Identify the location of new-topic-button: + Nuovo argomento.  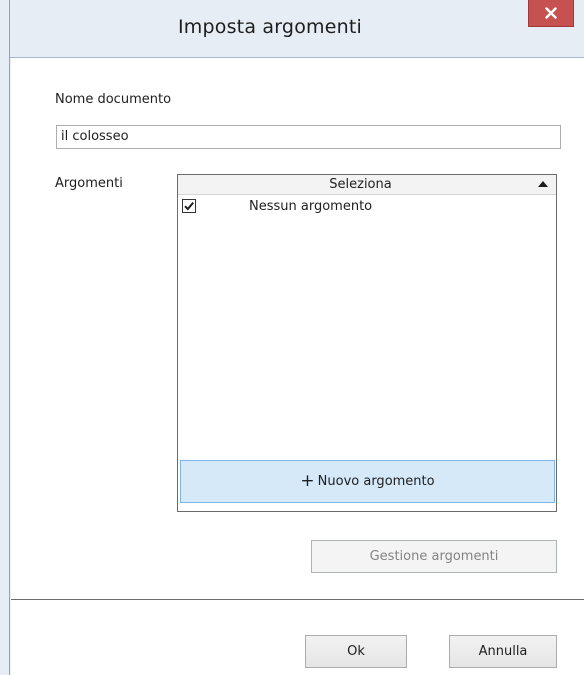
(367, 481).